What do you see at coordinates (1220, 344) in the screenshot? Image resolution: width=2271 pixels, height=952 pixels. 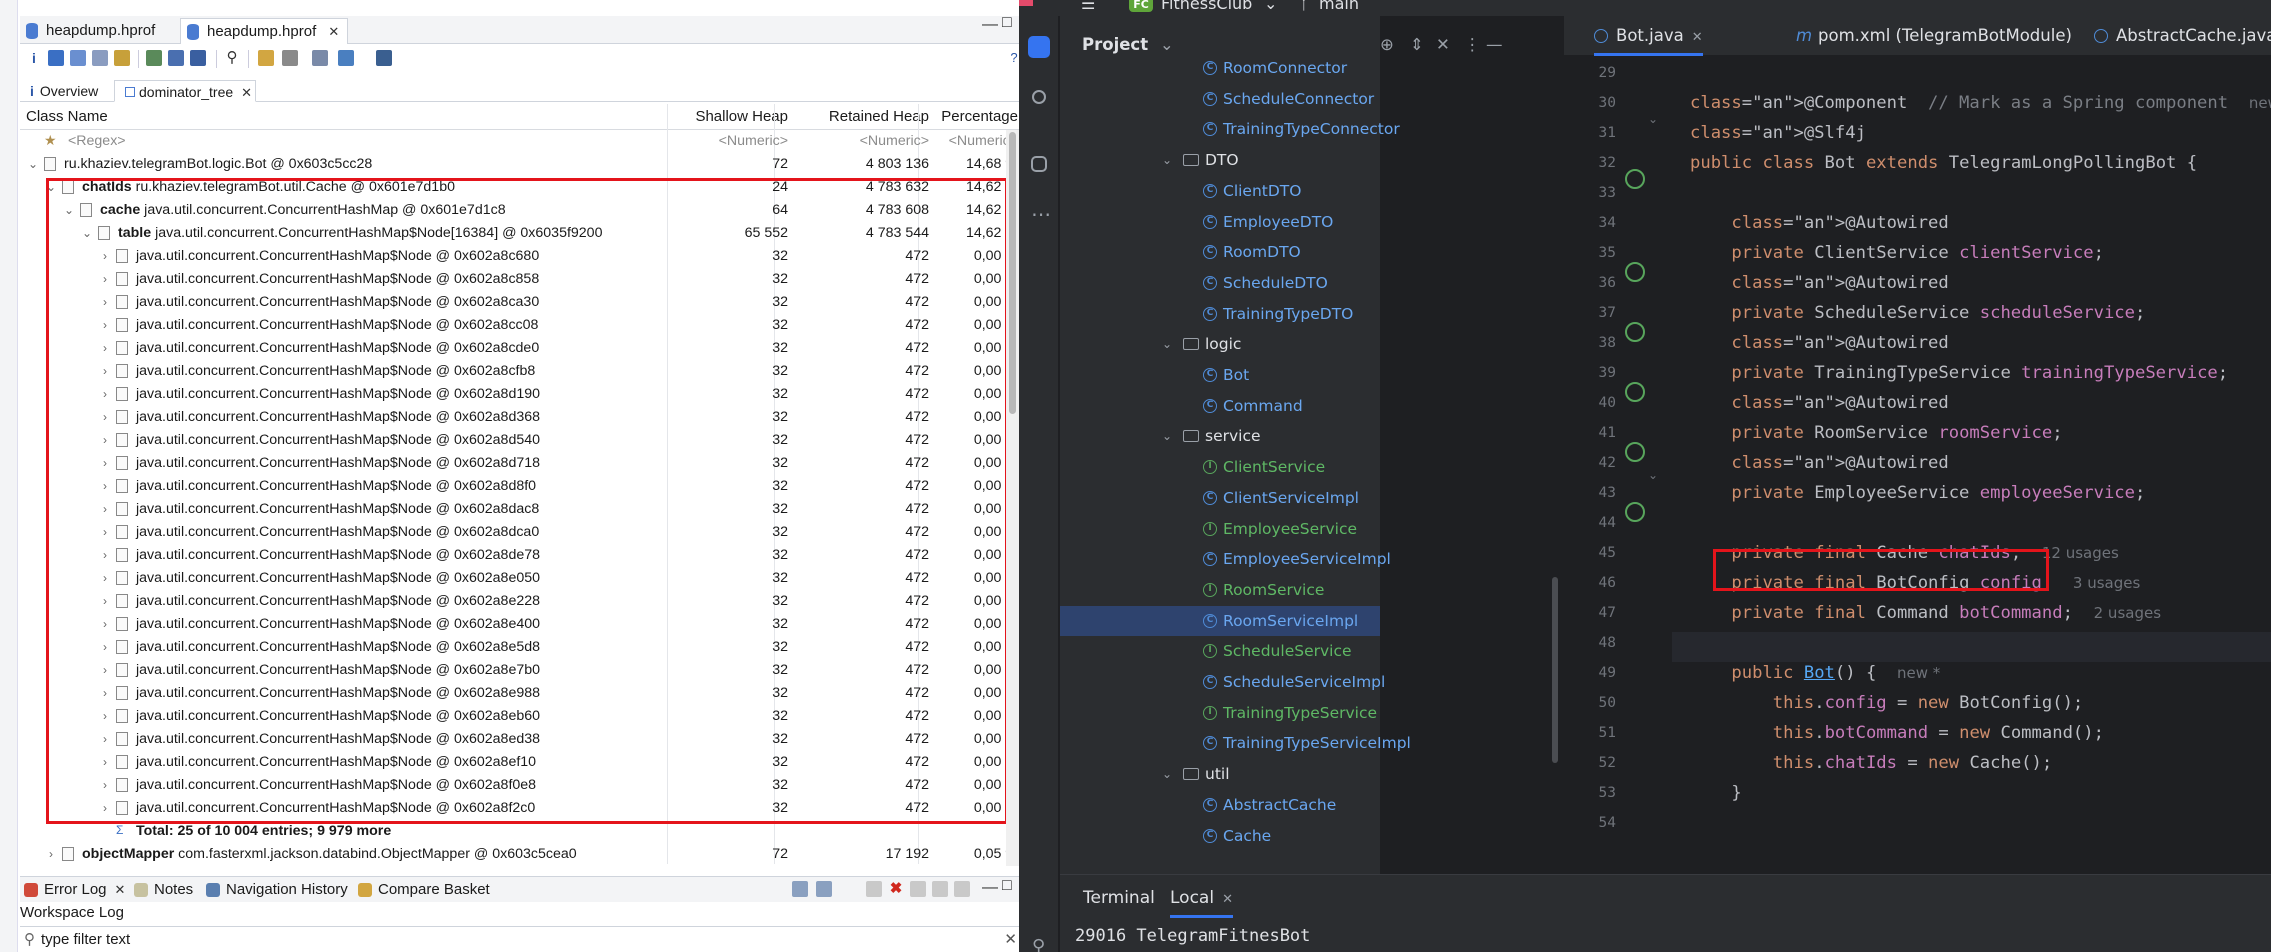 I see `tree-folder: ⌄ logic` at bounding box center [1220, 344].